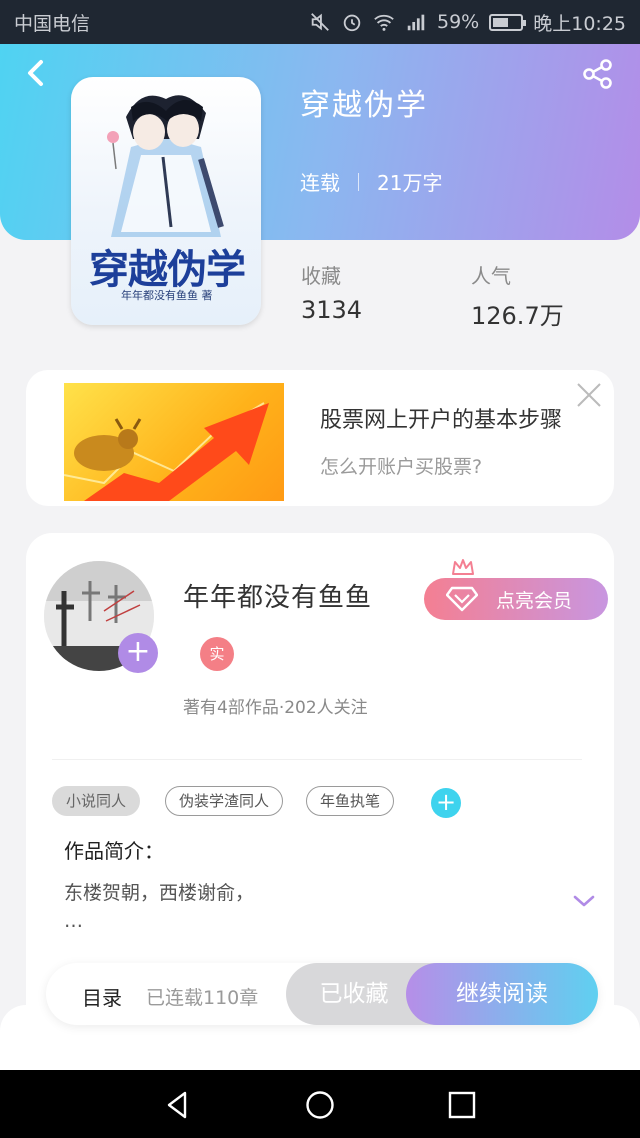  I want to click on bottom-action-bar: 目录 已连载110章 已收藏 继续阅读, so click(322, 994).